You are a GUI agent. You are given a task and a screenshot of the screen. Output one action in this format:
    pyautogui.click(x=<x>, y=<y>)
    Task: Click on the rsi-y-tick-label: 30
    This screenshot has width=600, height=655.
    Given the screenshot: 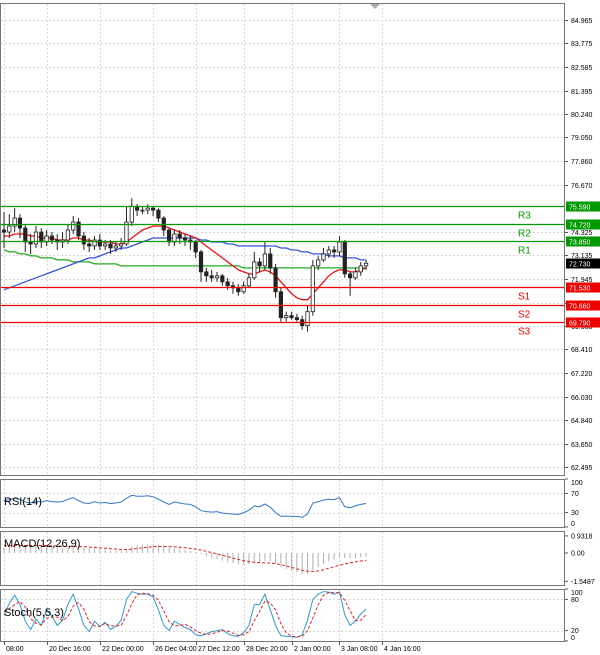 What is the action you would take?
    pyautogui.click(x=575, y=513)
    